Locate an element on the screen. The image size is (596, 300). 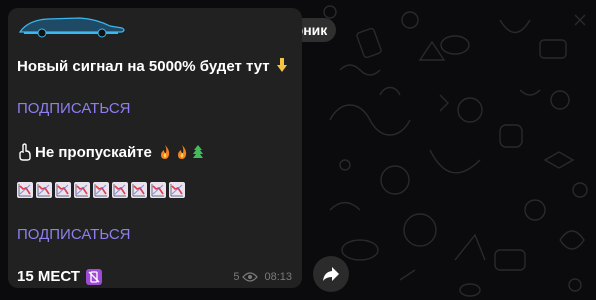
car-logo-image is located at coordinates (71, 27).